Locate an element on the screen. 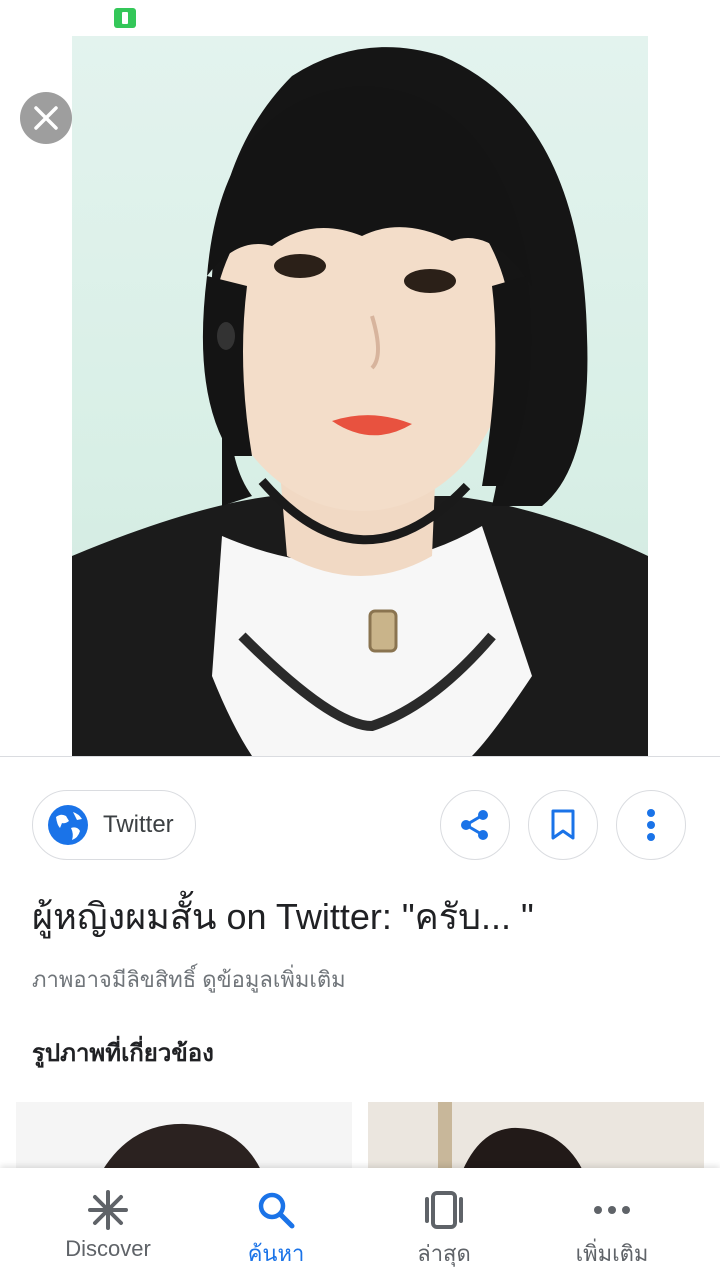 The width and height of the screenshot is (720, 1280). nav-label: ค้นหา is located at coordinates (276, 1253).